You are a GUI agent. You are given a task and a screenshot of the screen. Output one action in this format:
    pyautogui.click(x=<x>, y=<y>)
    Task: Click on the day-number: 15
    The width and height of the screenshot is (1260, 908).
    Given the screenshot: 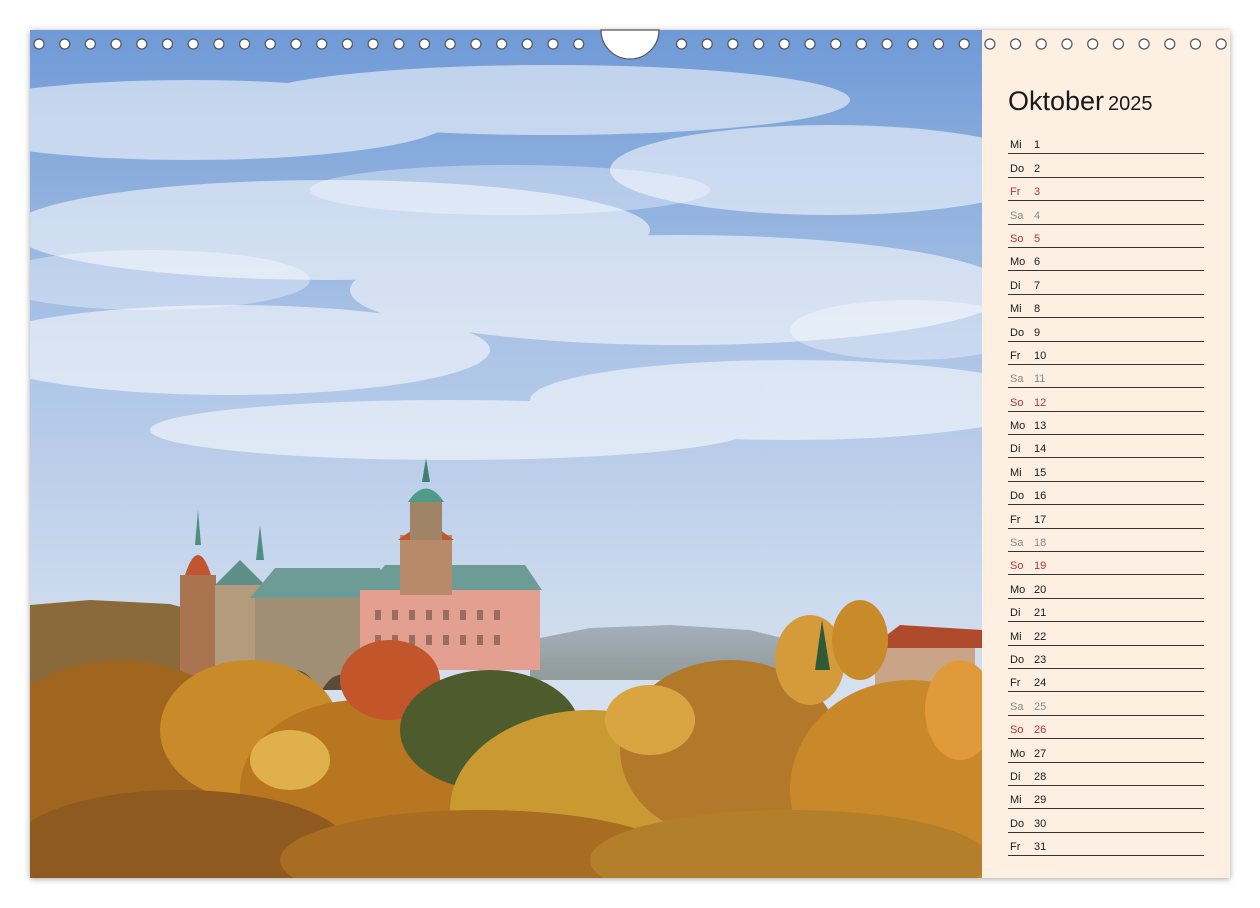 What is the action you would take?
    pyautogui.click(x=1040, y=472)
    